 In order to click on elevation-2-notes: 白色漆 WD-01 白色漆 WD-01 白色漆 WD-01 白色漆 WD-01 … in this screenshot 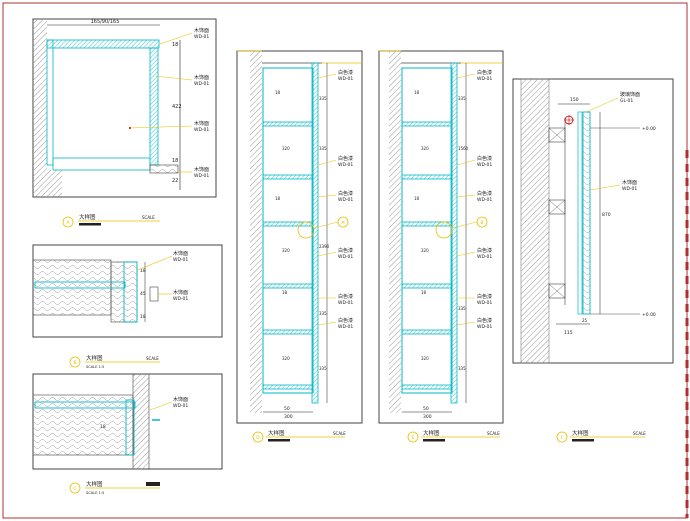, I will do `click(474, 199)`.